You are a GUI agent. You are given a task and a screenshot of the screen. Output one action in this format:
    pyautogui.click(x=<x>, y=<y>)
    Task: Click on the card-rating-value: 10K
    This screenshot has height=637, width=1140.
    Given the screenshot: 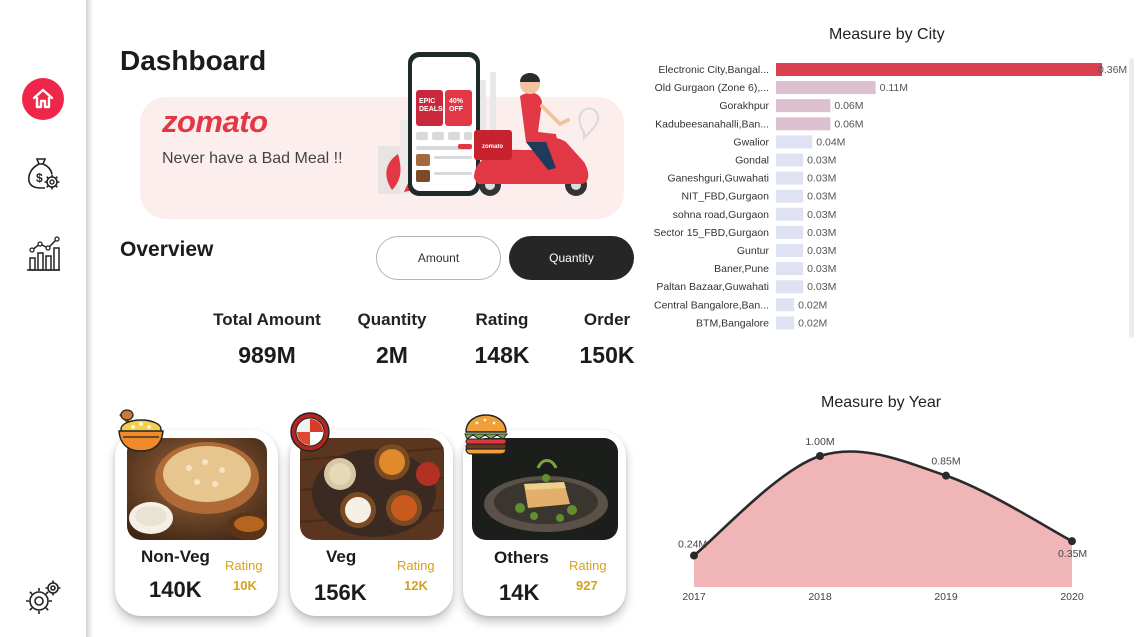 What is the action you would take?
    pyautogui.click(x=245, y=585)
    